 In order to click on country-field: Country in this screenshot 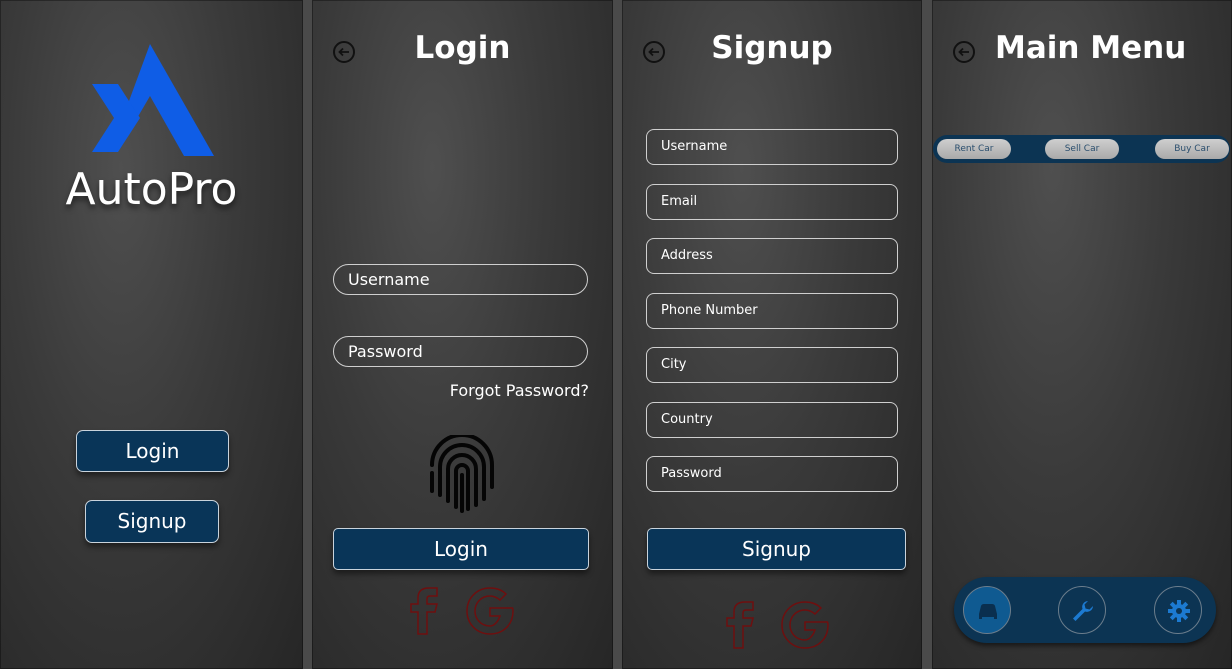, I will do `click(772, 420)`.